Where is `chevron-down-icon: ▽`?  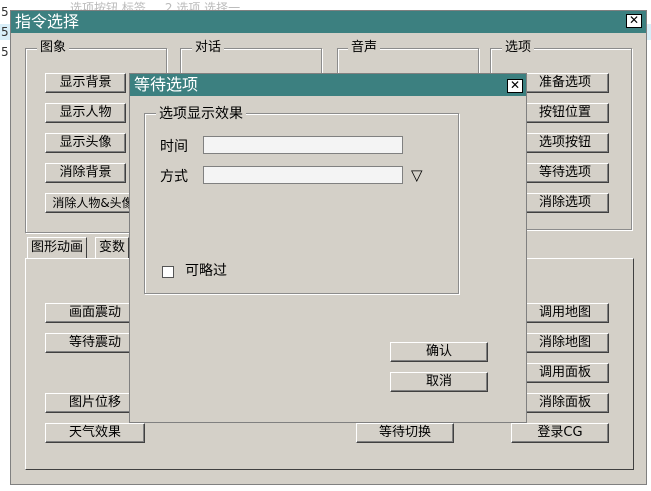
chevron-down-icon: ▽ is located at coordinates (417, 175).